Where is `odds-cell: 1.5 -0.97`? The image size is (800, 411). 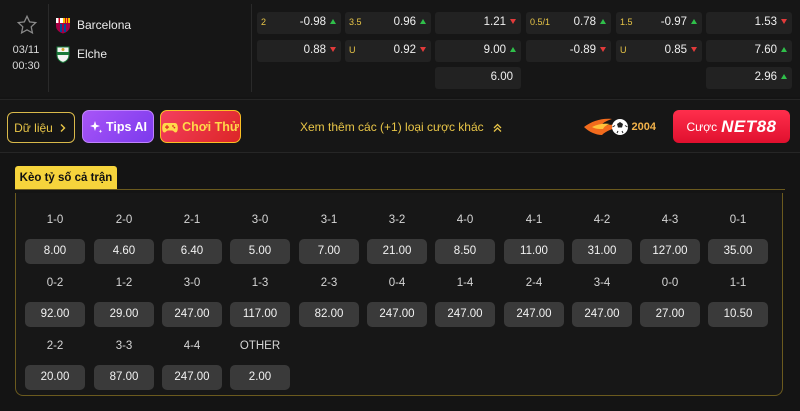
odds-cell: 1.5 -0.97 is located at coordinates (659, 23).